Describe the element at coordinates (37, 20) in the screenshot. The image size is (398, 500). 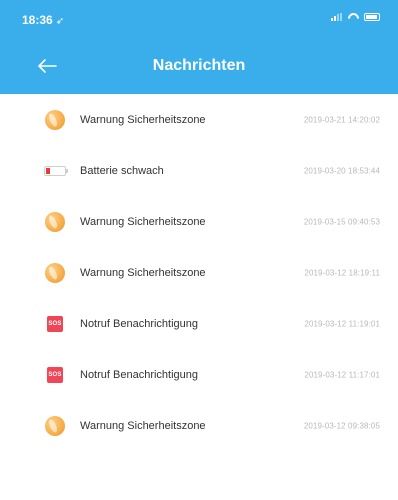
I see `status-time-text: 18:36` at that location.